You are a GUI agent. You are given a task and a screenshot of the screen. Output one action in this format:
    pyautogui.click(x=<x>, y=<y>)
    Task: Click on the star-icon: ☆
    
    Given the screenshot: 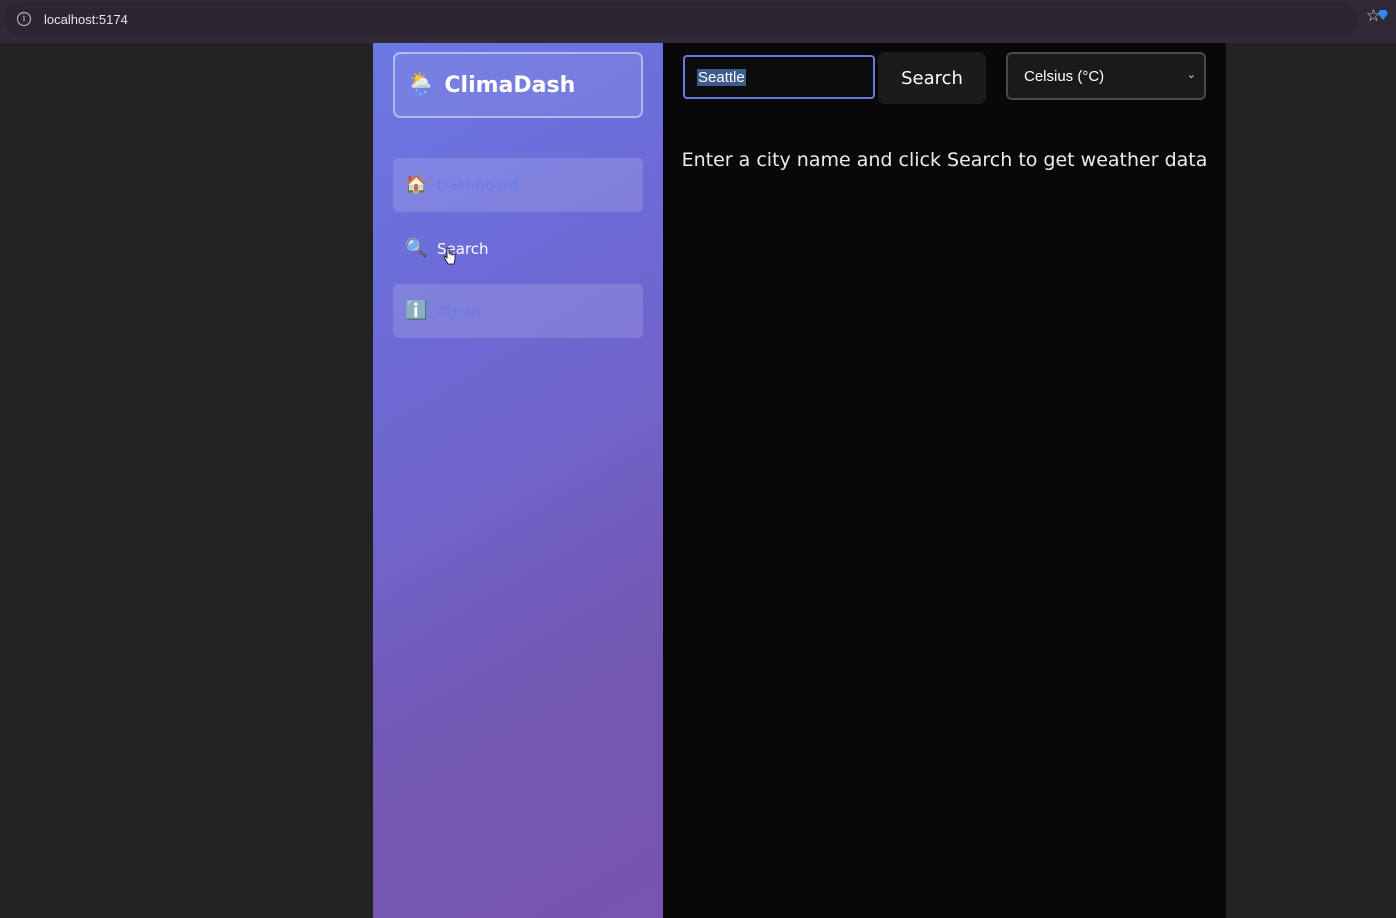 What is the action you would take?
    pyautogui.click(x=1373, y=16)
    